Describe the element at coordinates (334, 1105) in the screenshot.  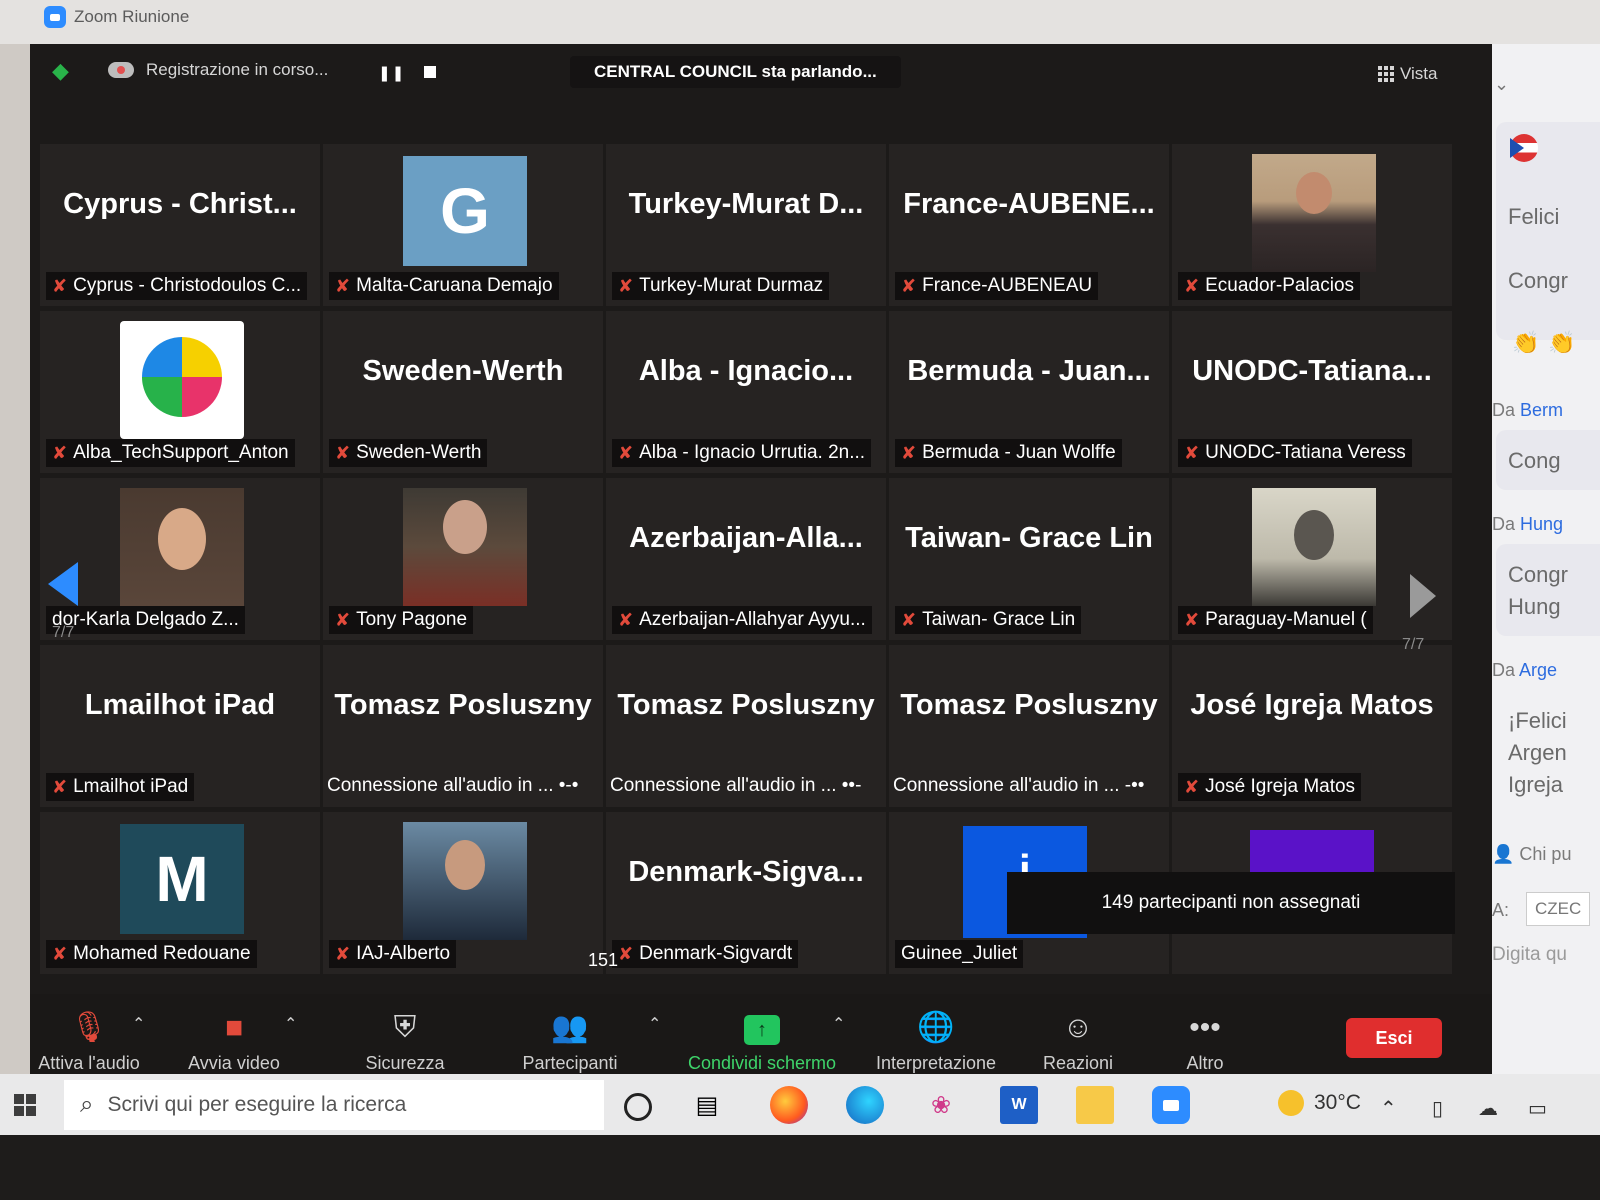
I see `taskbar-search-input: ⌕ Scrivi qui per eseguire la ricerca` at that location.